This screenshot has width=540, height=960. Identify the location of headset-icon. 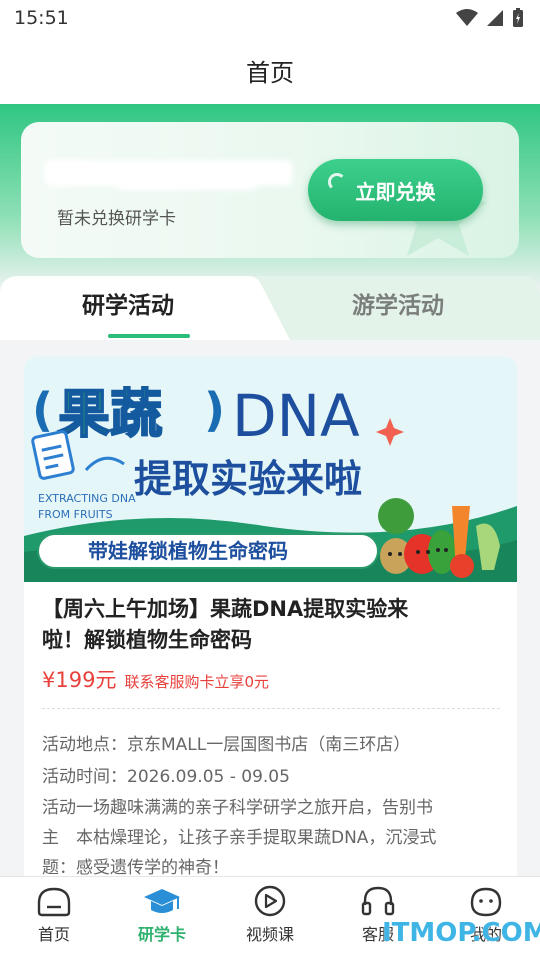
(378, 901).